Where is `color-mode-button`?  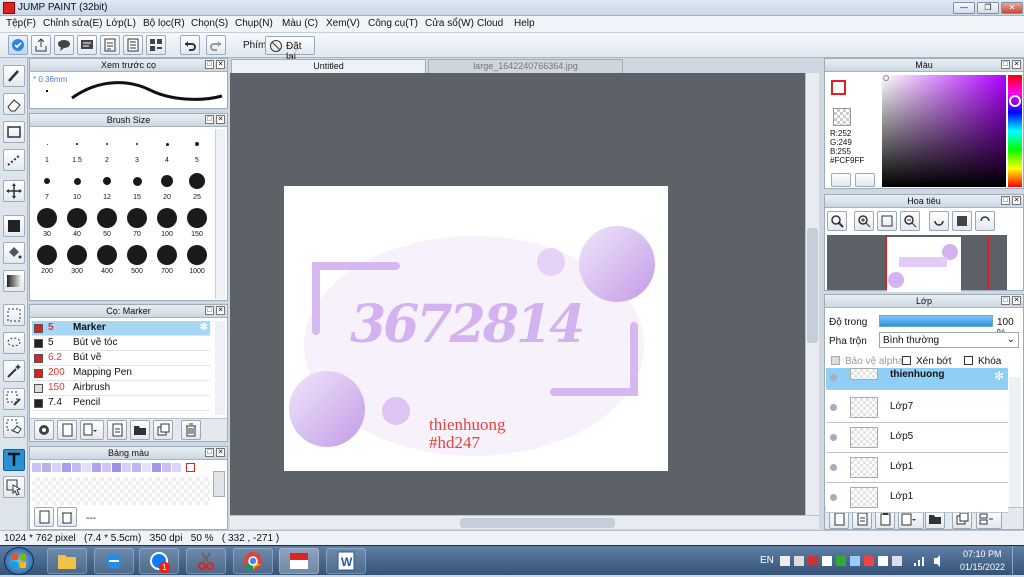 color-mode-button is located at coordinates (841, 180).